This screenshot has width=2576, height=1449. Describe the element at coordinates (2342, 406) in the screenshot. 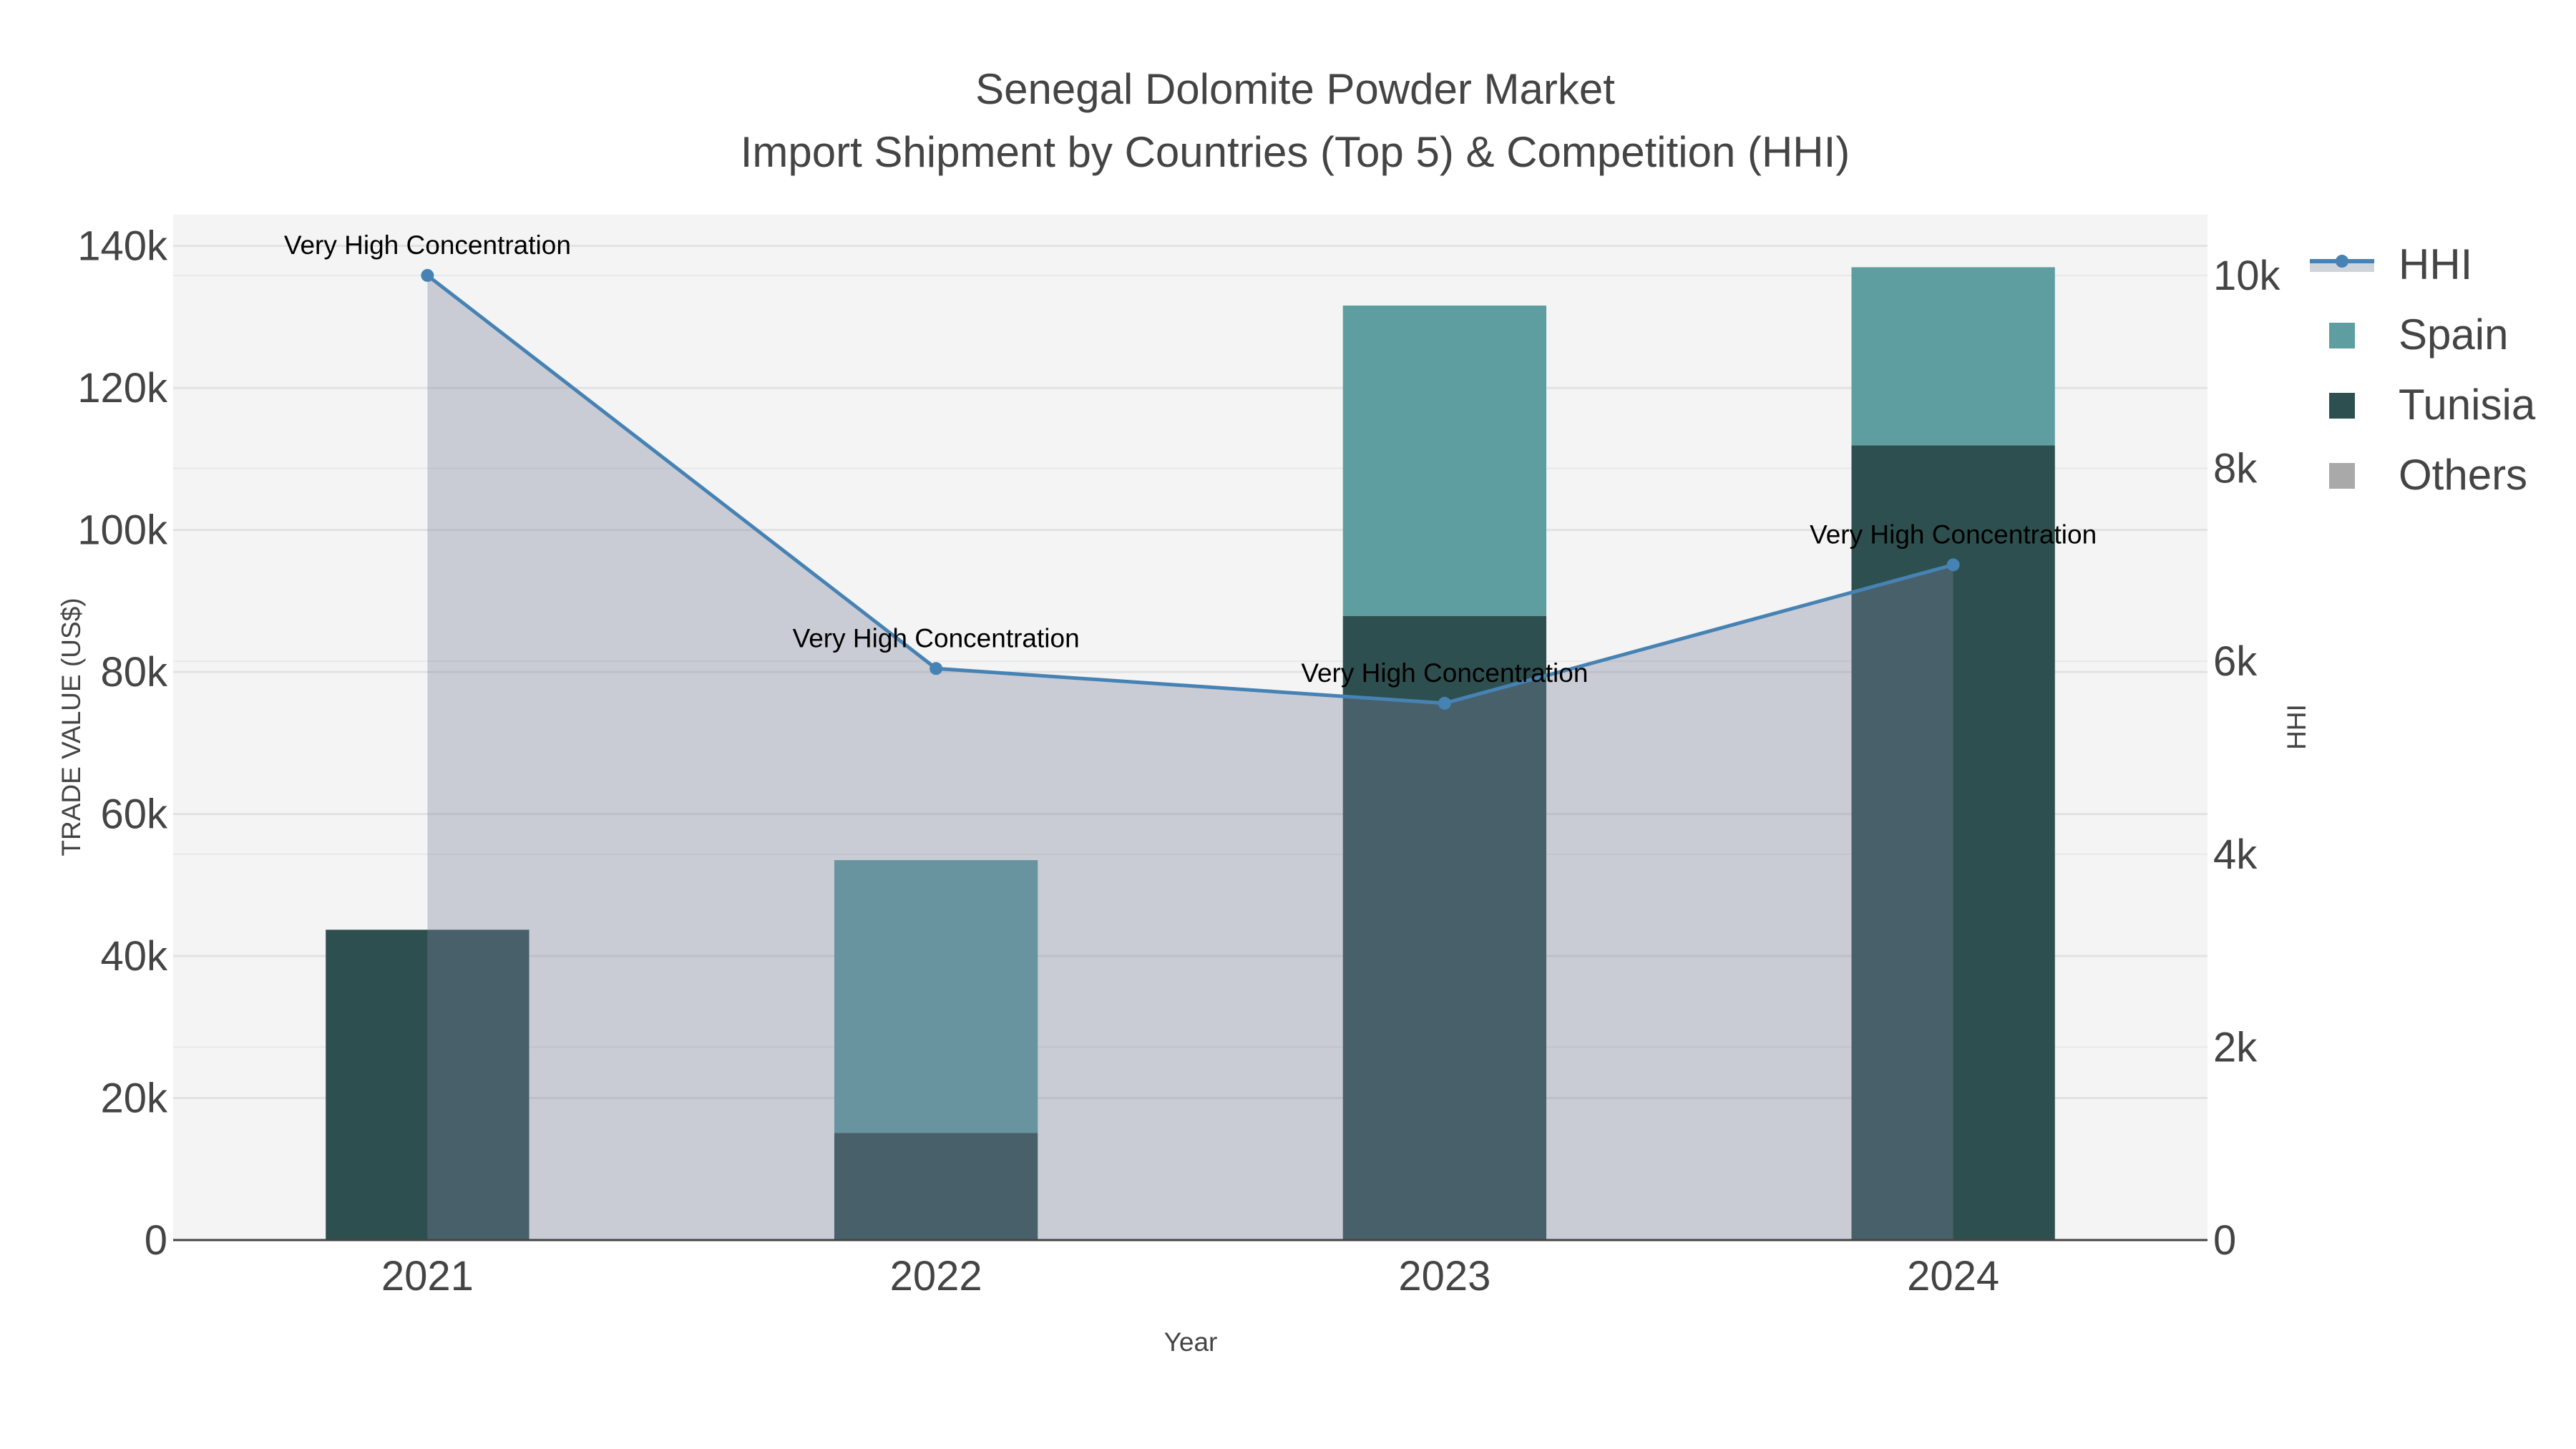

I see `tunisia-legend-swatch-icon` at that location.